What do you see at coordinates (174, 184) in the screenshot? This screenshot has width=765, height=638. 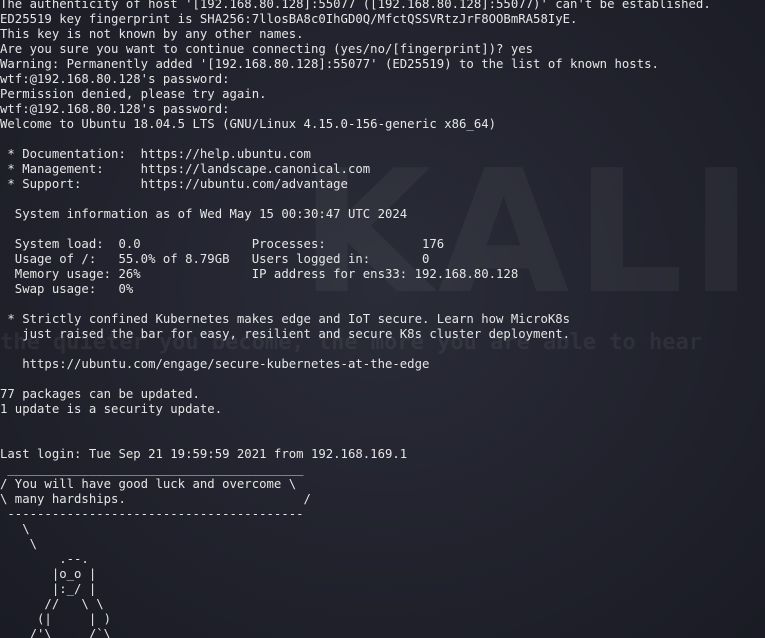 I see `terminal-line: * Support: https://ubuntu.com/advantage` at bounding box center [174, 184].